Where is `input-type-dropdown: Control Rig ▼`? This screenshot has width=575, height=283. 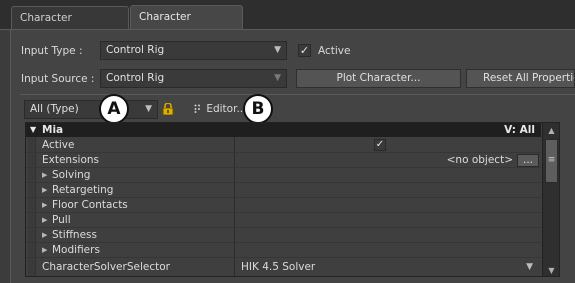 input-type-dropdown: Control Rig ▼ is located at coordinates (193, 50).